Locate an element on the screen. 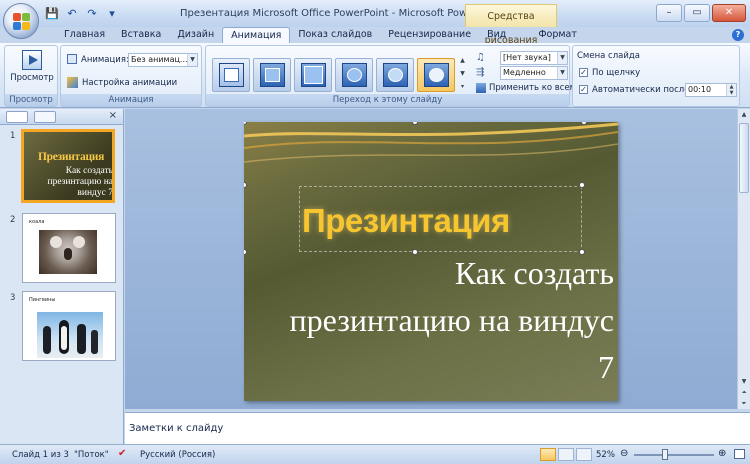 Image resolution: width=750 pixels, height=464 pixels. thumb-subtitle: Как создать презинтацию на виндус 7 is located at coordinates (80, 182).